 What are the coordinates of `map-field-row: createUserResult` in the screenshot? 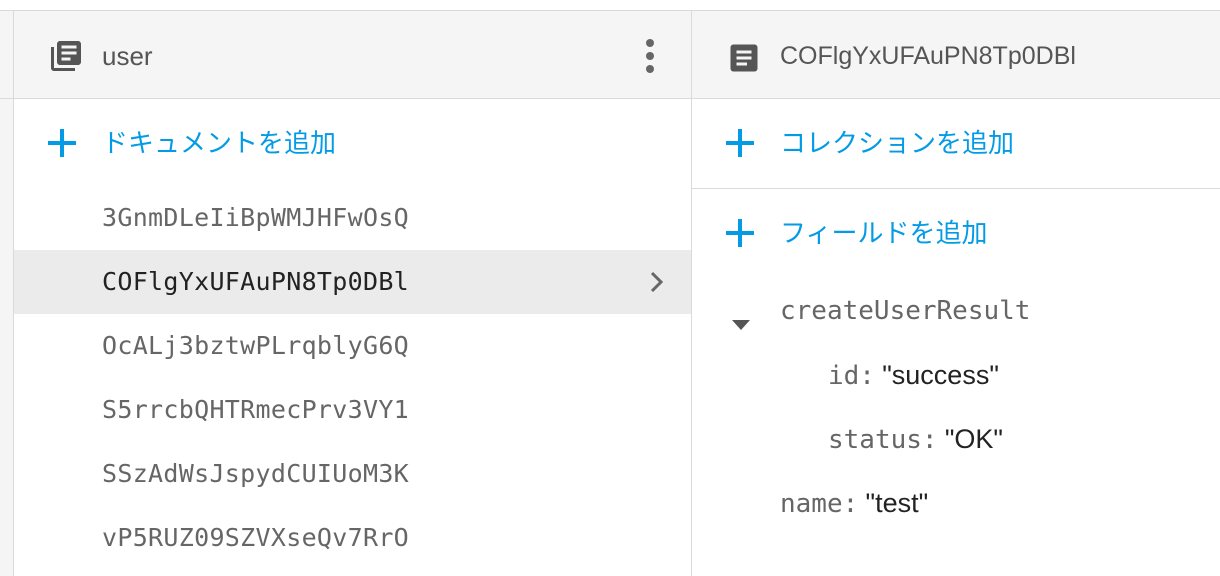 It's located at (956, 311).